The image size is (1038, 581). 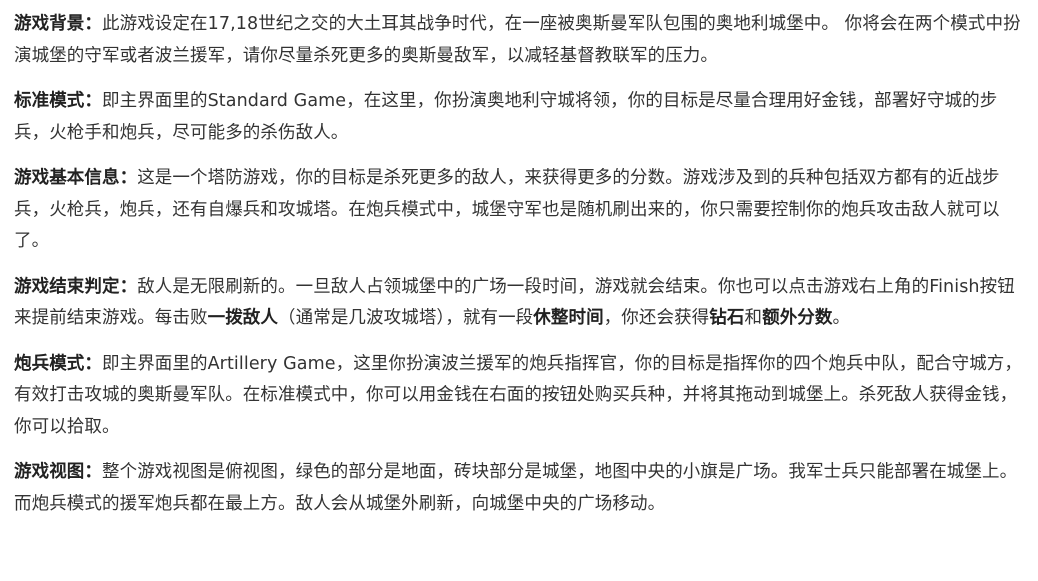 I want to click on emphasis-wave-of-enemies: 一拨敌人, so click(x=243, y=318).